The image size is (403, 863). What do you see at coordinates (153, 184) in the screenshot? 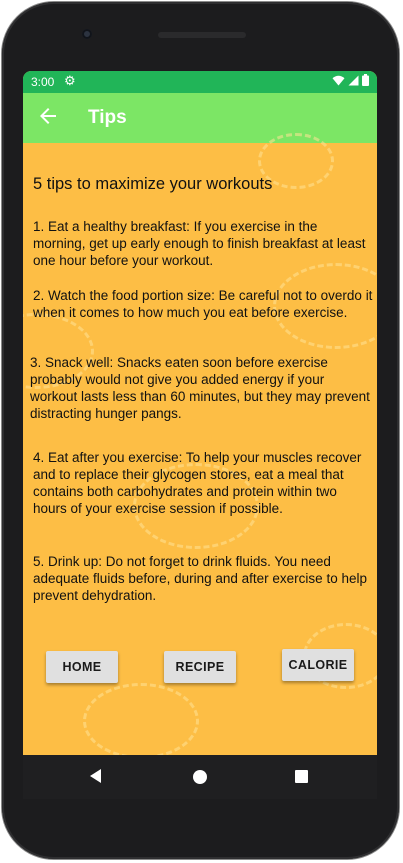
I see `tips-heading: 5 tips to maximize your workouts` at bounding box center [153, 184].